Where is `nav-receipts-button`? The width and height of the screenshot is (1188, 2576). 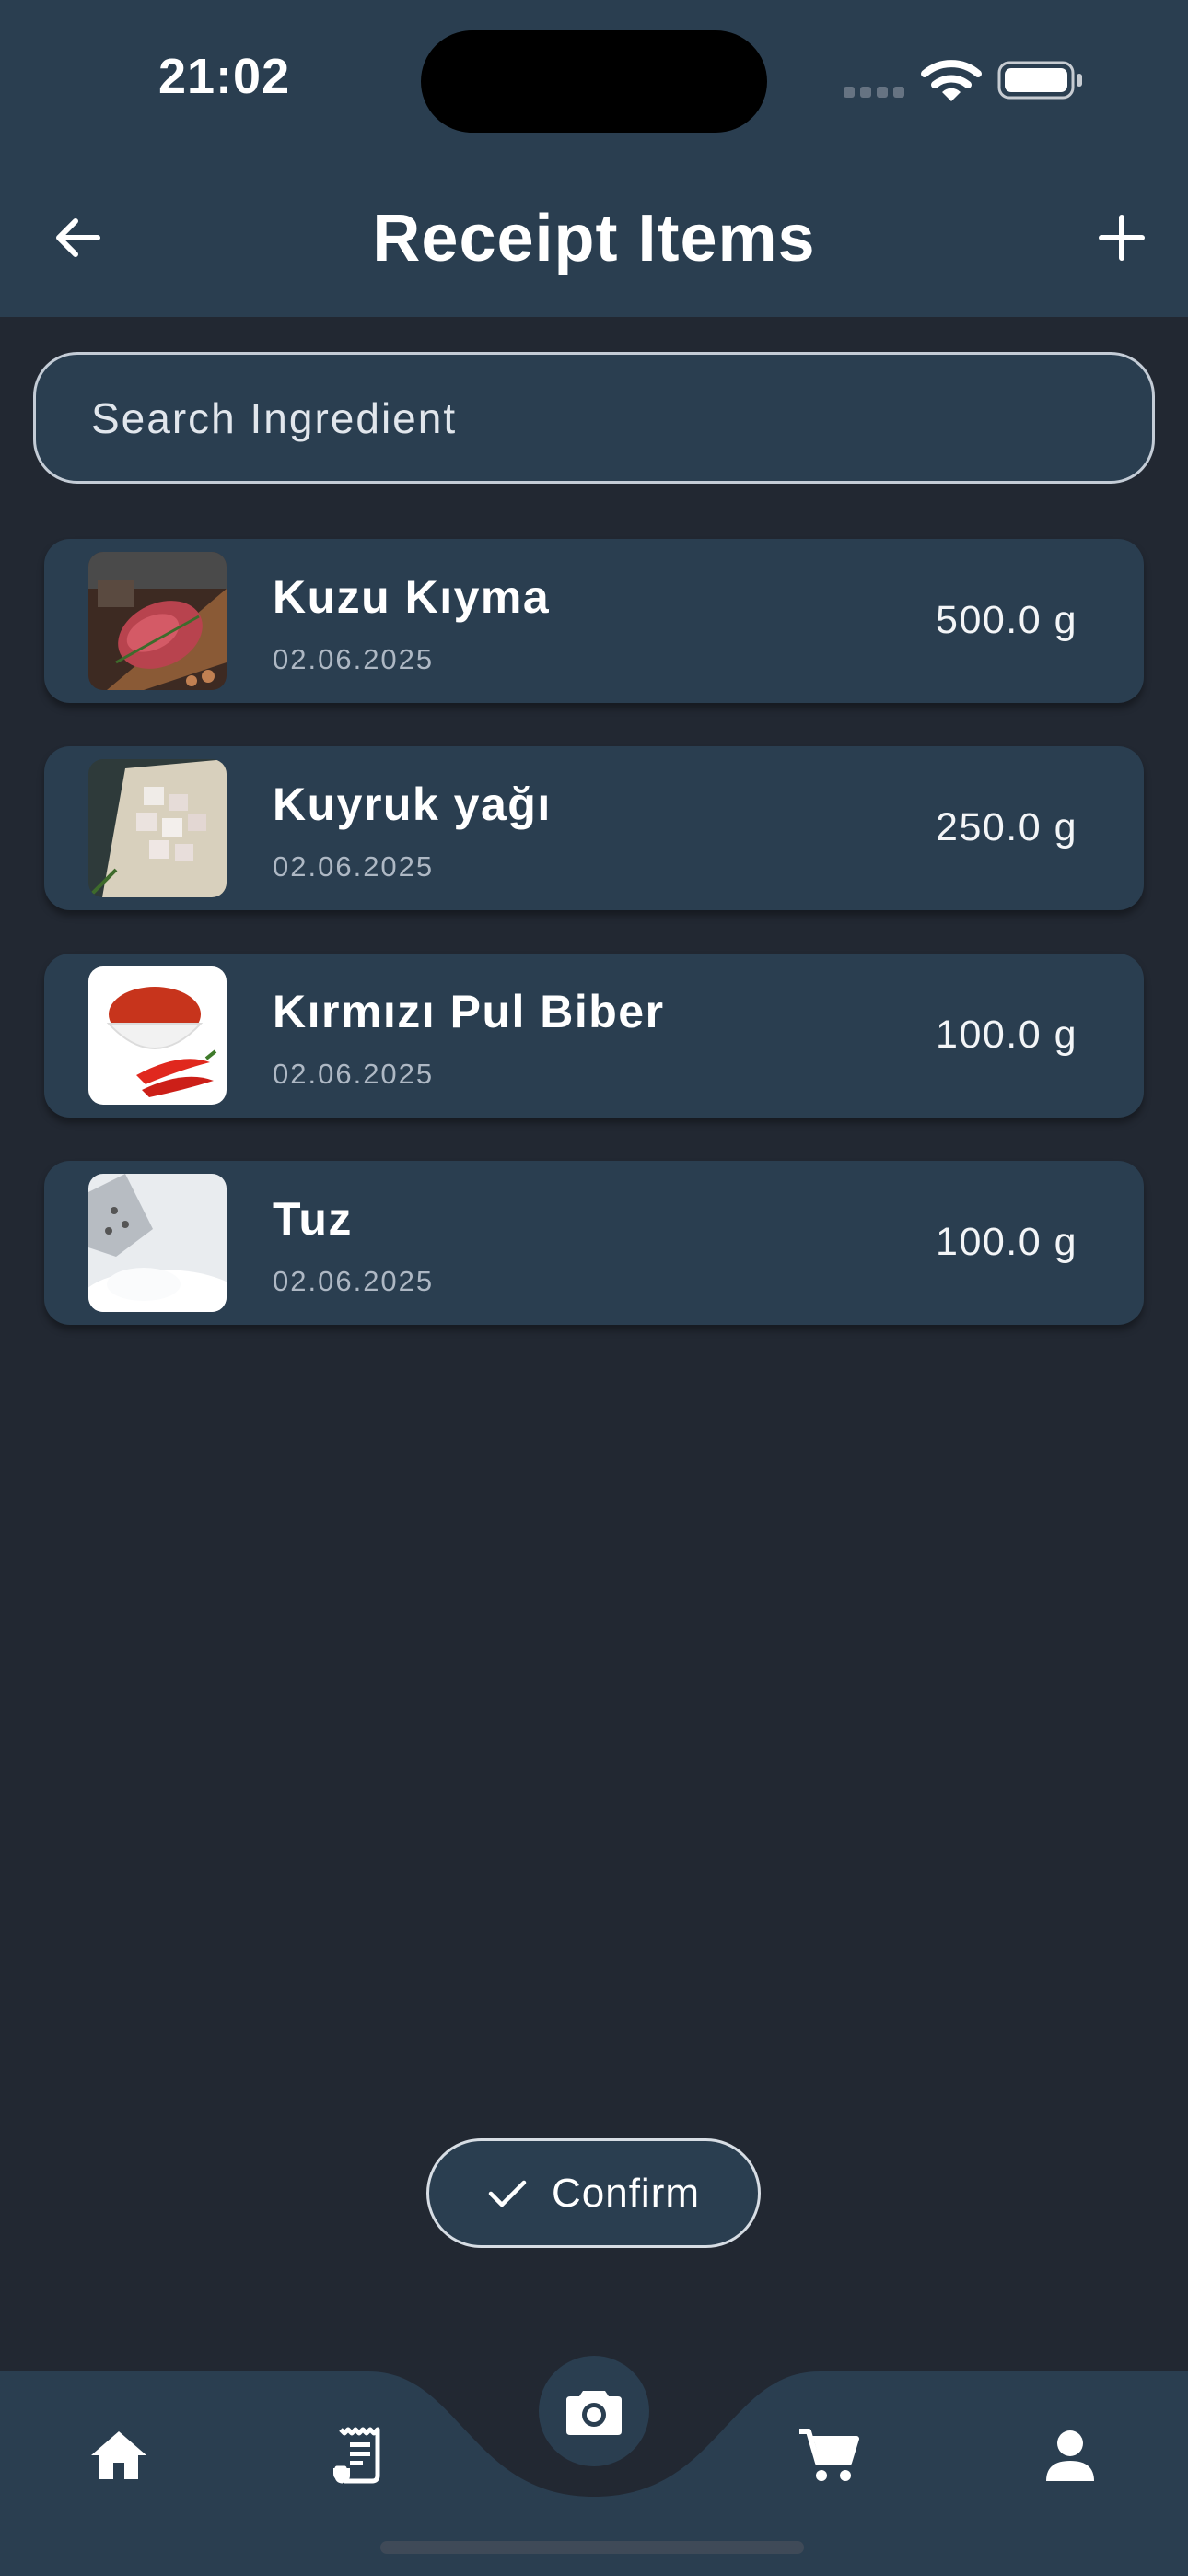 nav-receipts-button is located at coordinates (357, 2455).